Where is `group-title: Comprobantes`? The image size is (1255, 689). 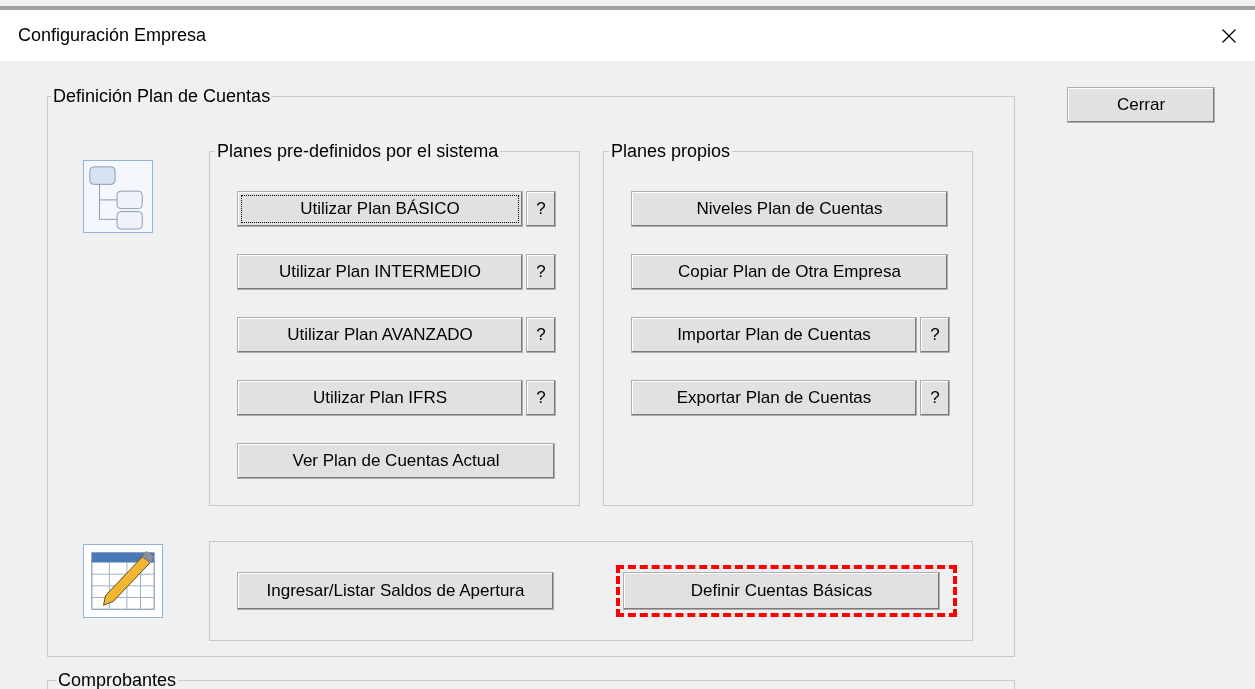
group-title: Comprobantes is located at coordinates (117, 679).